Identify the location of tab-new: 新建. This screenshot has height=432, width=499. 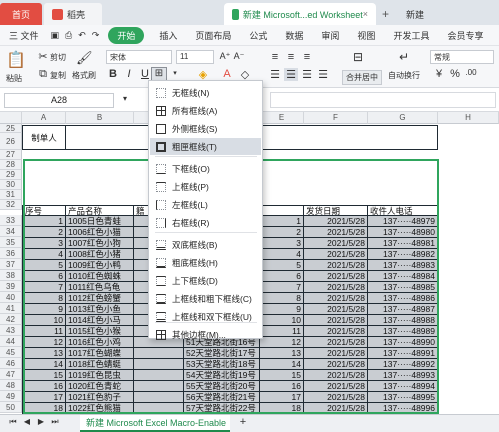
(428, 14).